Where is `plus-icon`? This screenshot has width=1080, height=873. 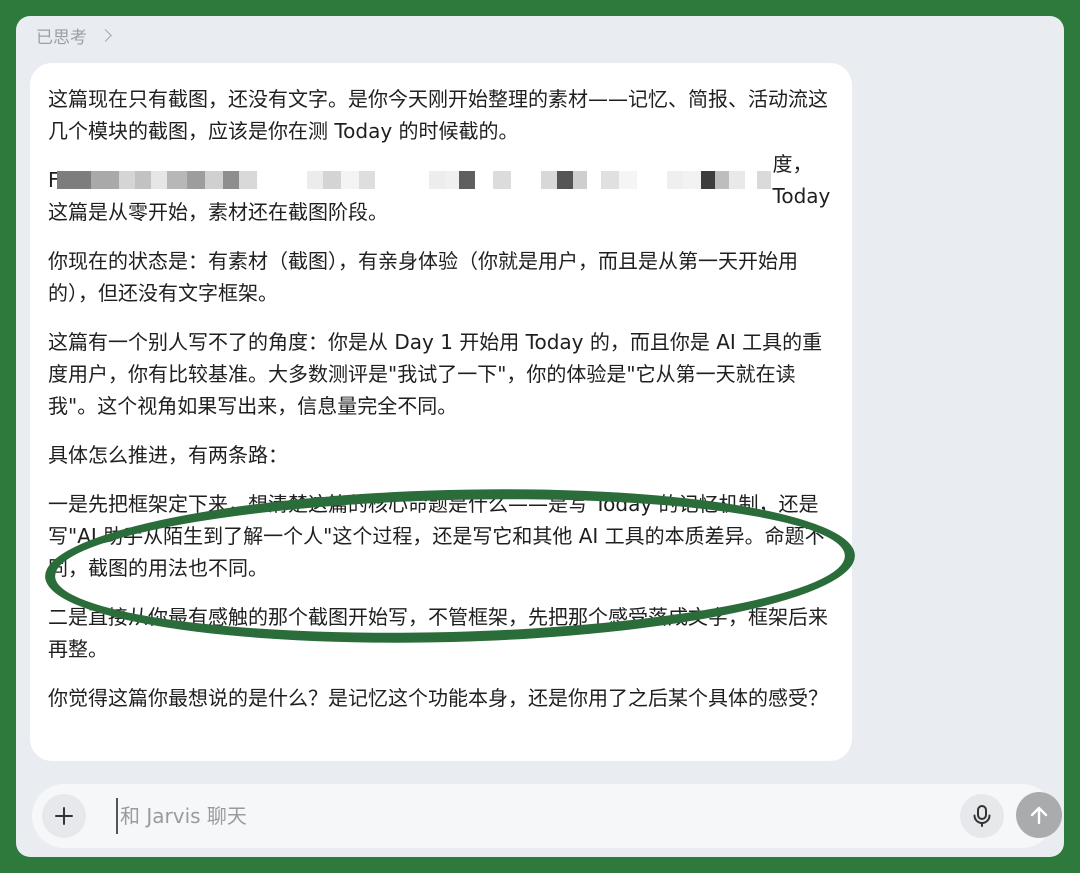 plus-icon is located at coordinates (64, 816).